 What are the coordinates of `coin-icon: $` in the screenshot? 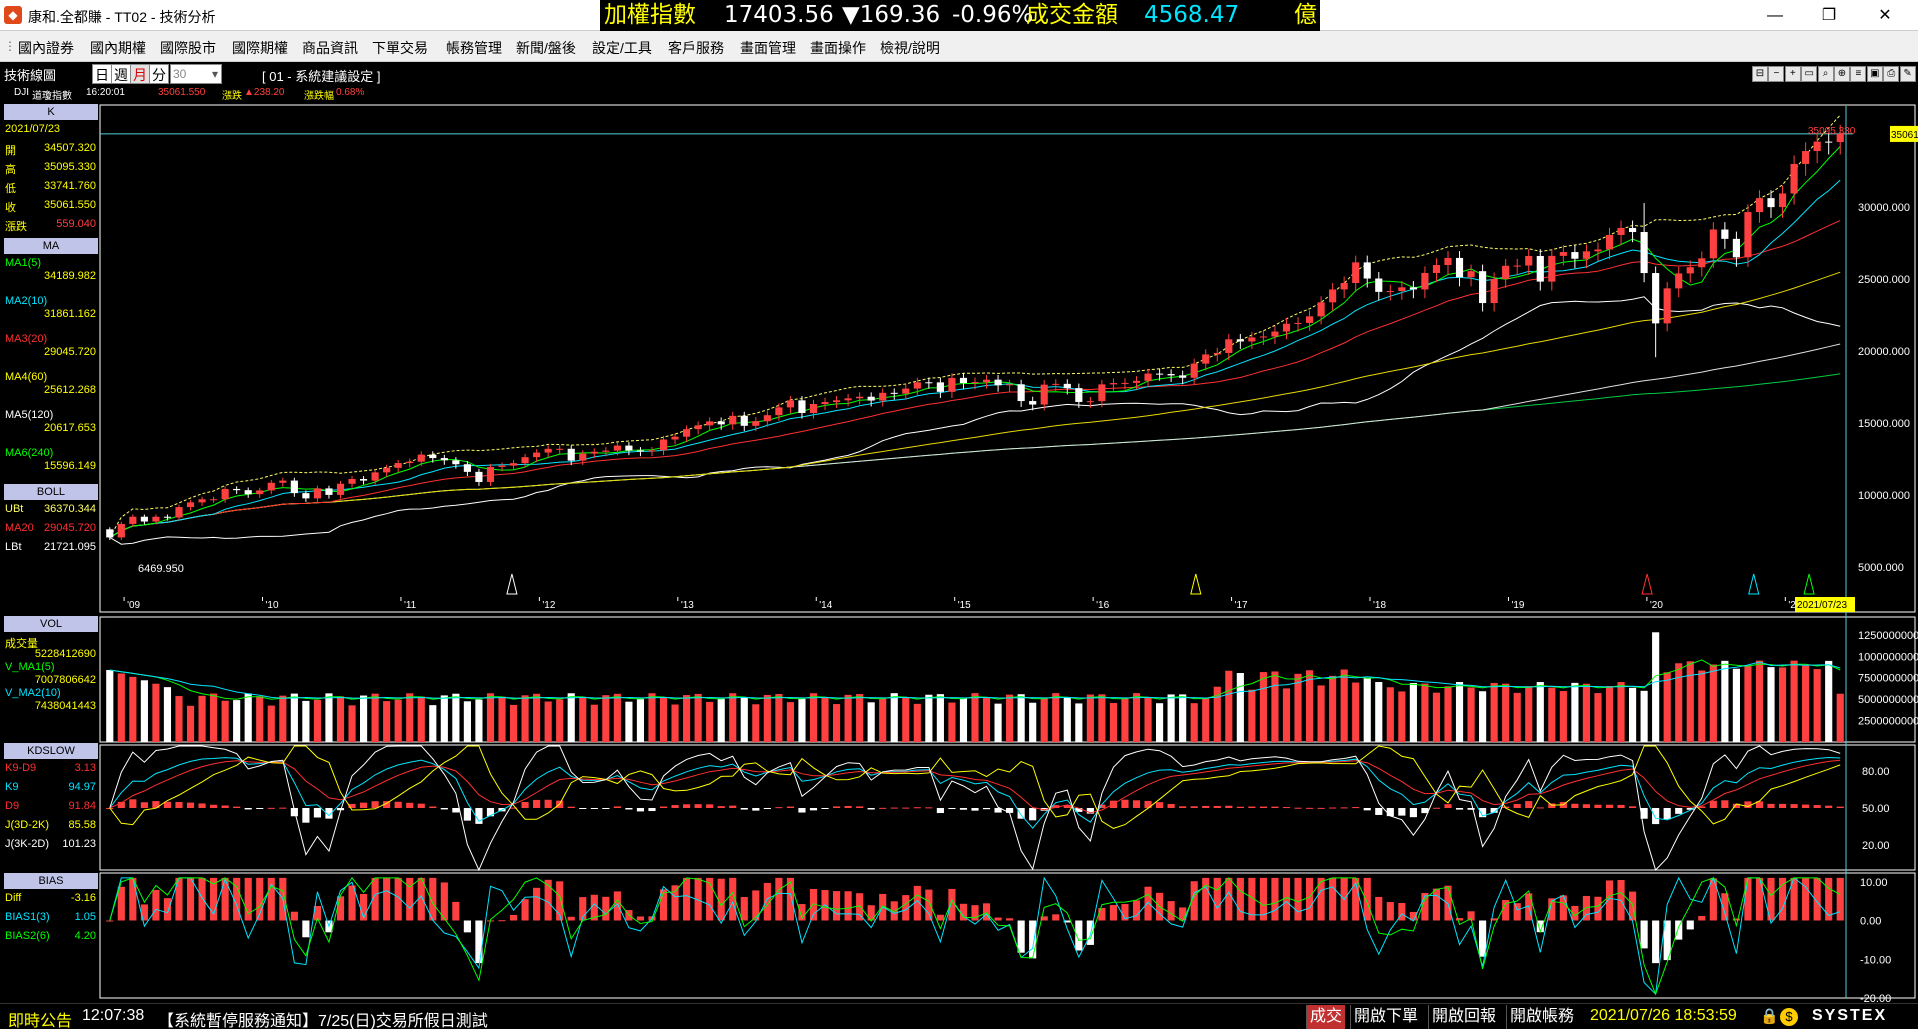 It's located at (1789, 1017).